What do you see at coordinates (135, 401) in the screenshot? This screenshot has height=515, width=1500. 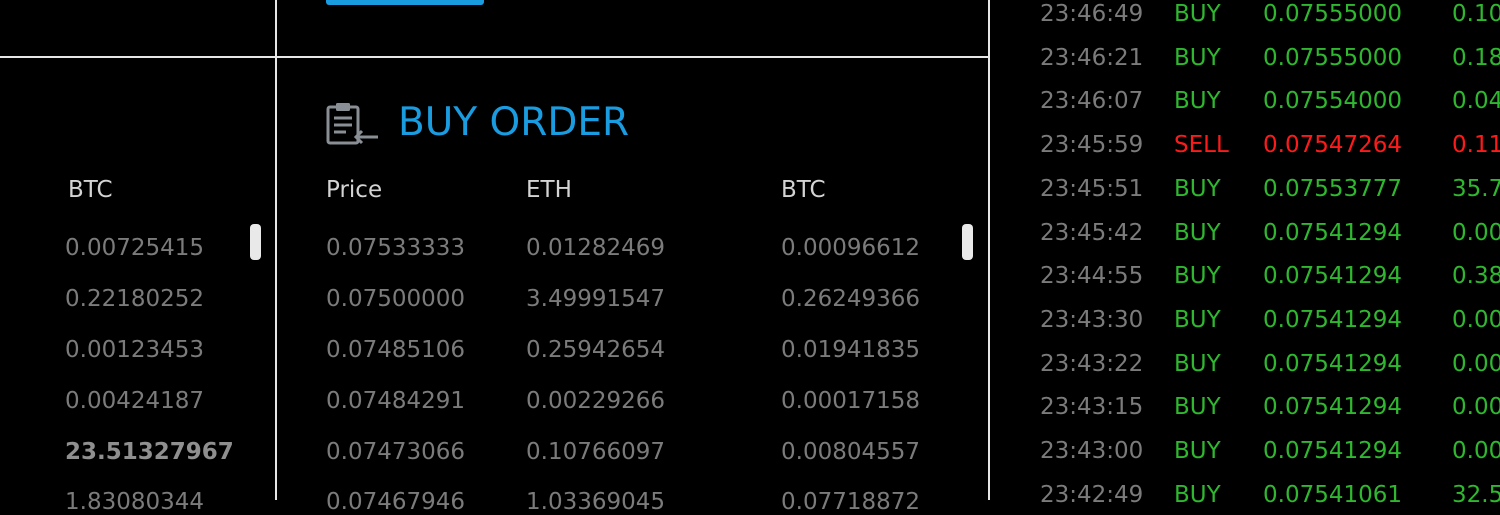 I see `list-item: 0.00424187` at bounding box center [135, 401].